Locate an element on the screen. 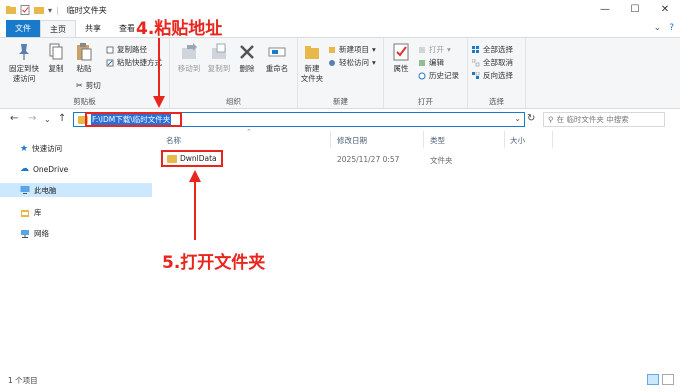  select-none-icon is located at coordinates (476, 62).